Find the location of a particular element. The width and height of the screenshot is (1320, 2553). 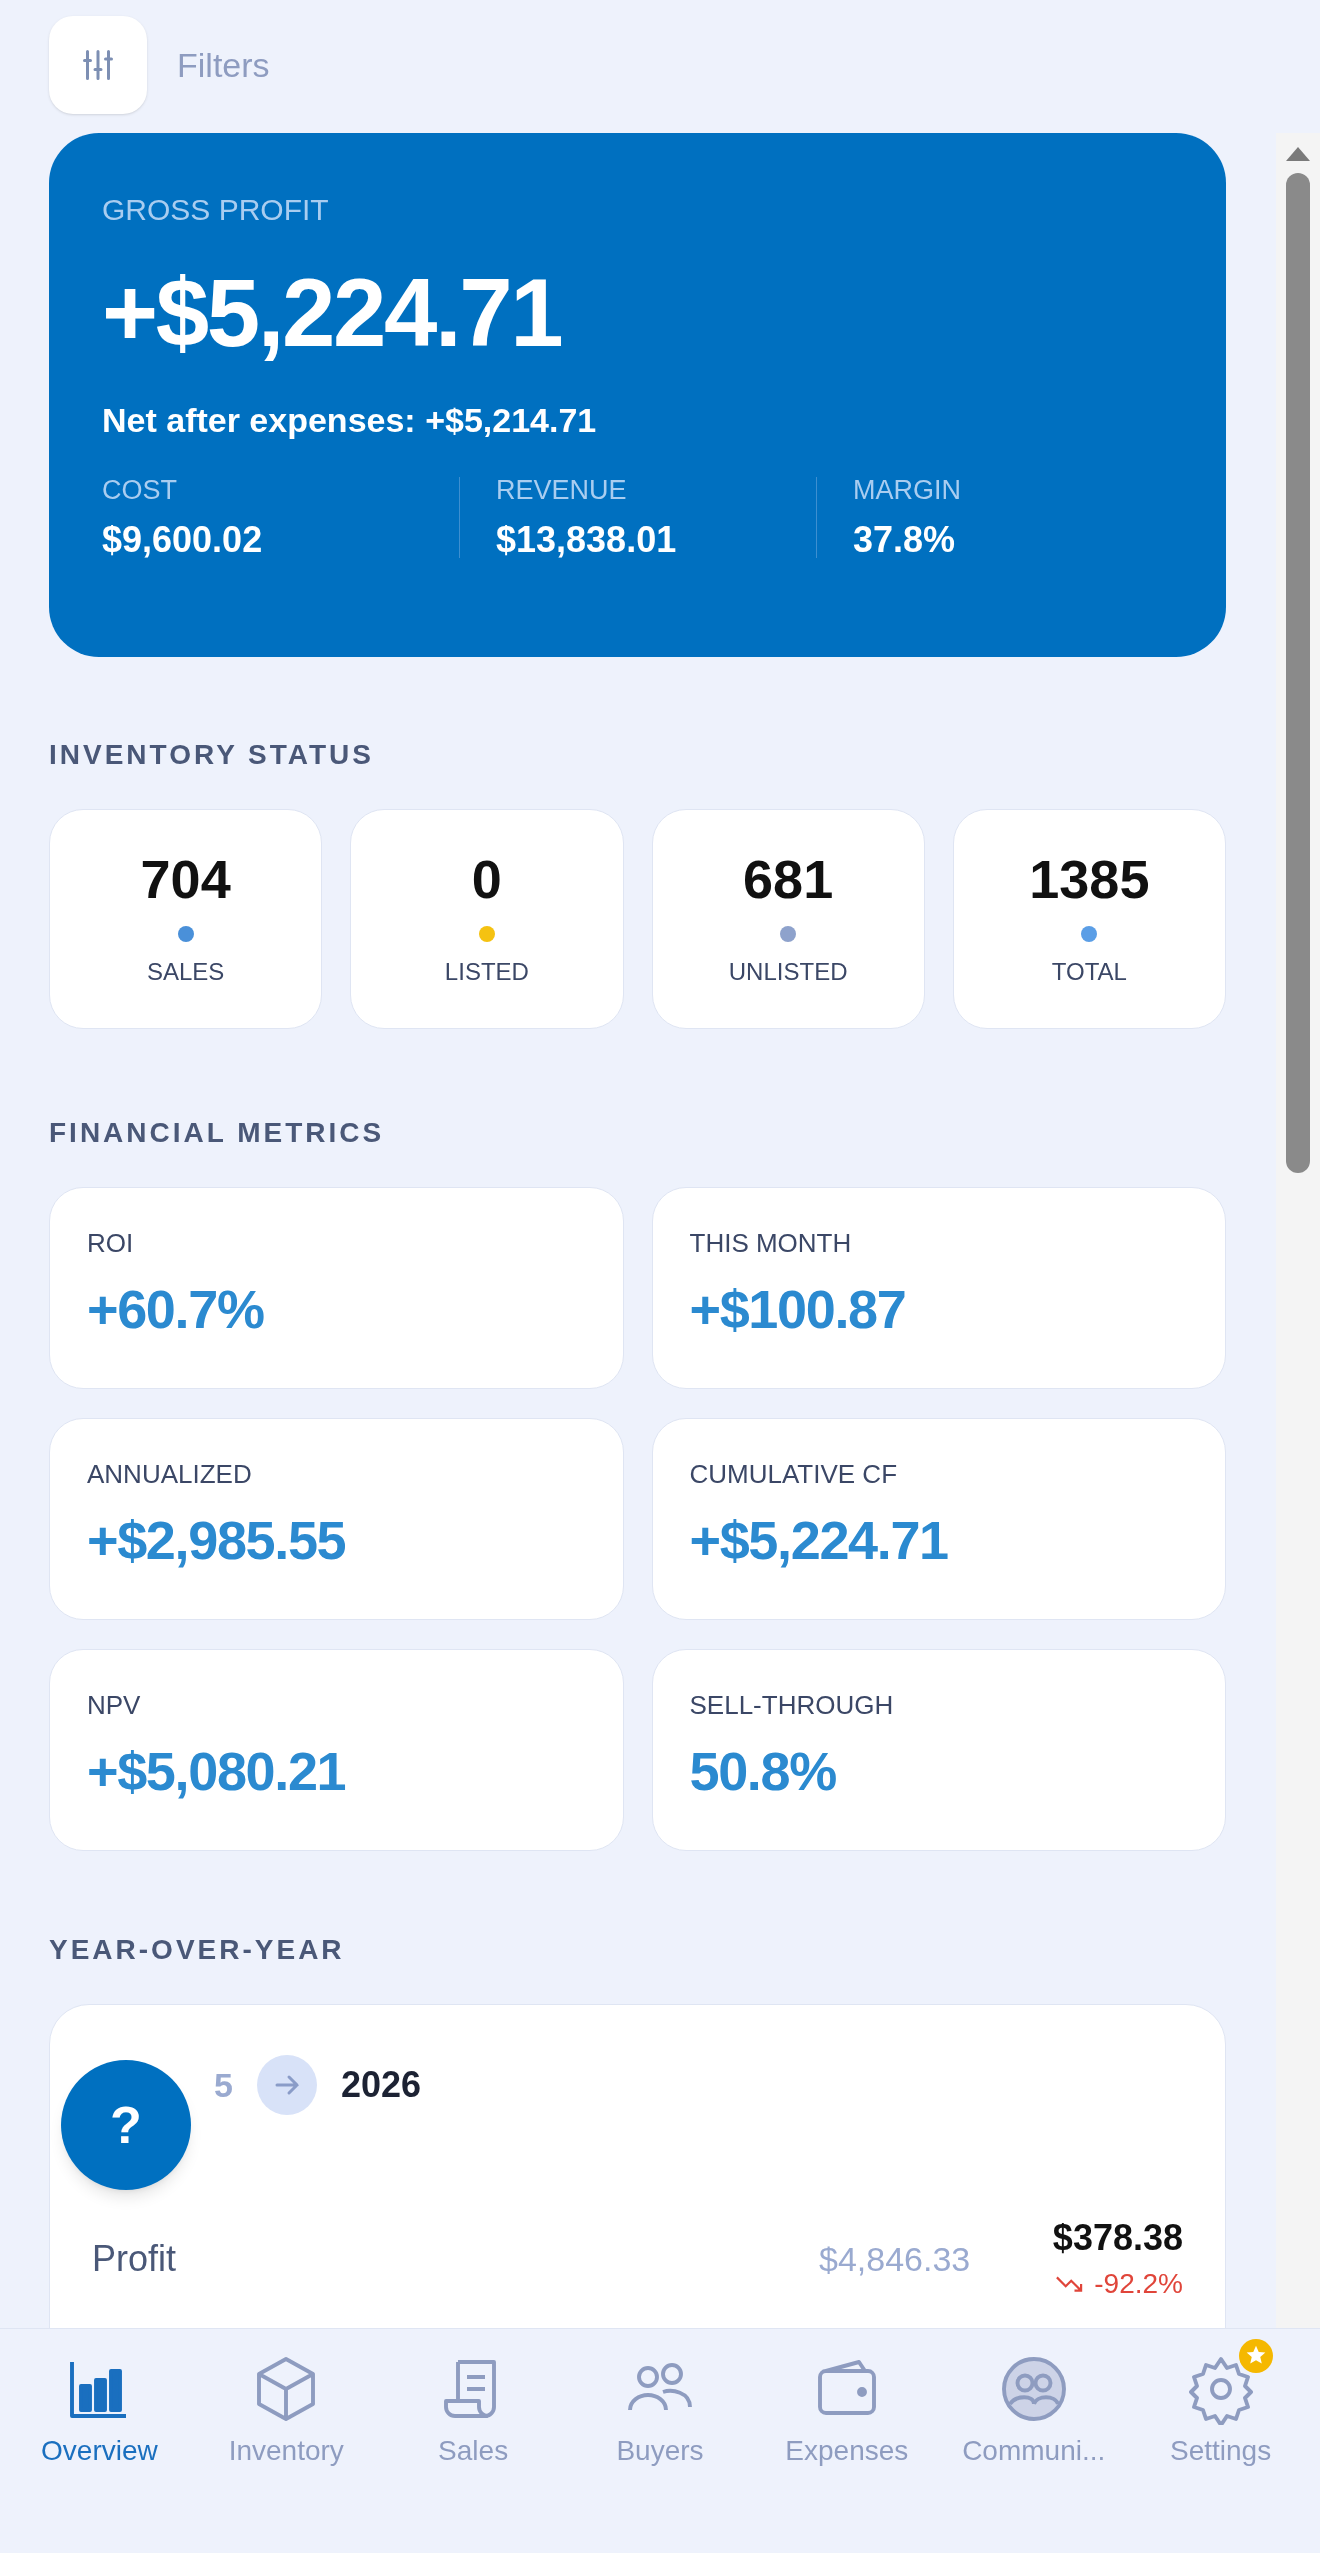

arrow-right-icon is located at coordinates (286, 2085).